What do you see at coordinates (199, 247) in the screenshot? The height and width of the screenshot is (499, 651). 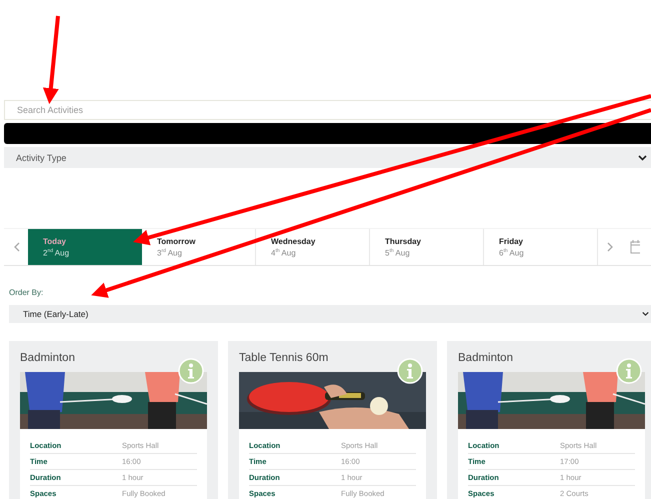 I see `date-tab: Tomorrow 3$^{rd}$ Aug` at bounding box center [199, 247].